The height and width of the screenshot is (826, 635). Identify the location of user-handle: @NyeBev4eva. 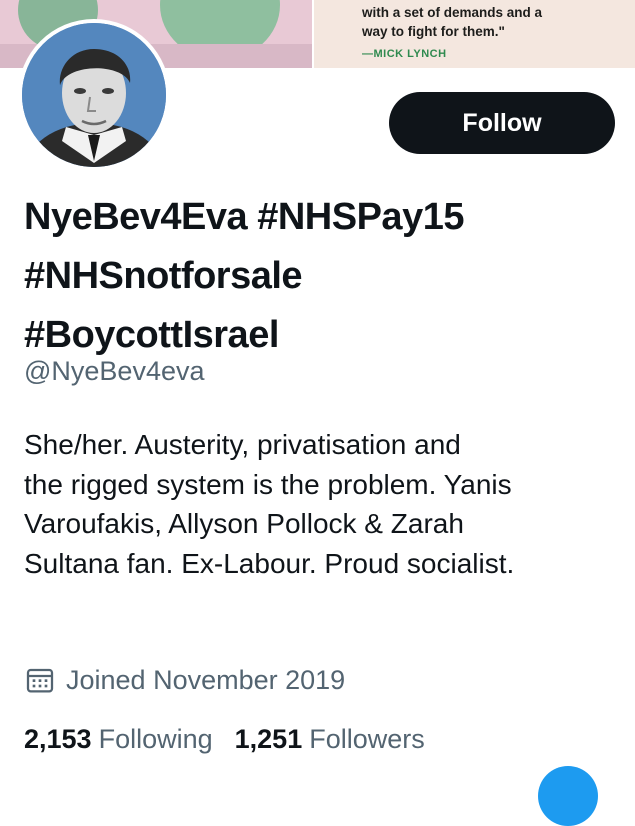
(114, 371).